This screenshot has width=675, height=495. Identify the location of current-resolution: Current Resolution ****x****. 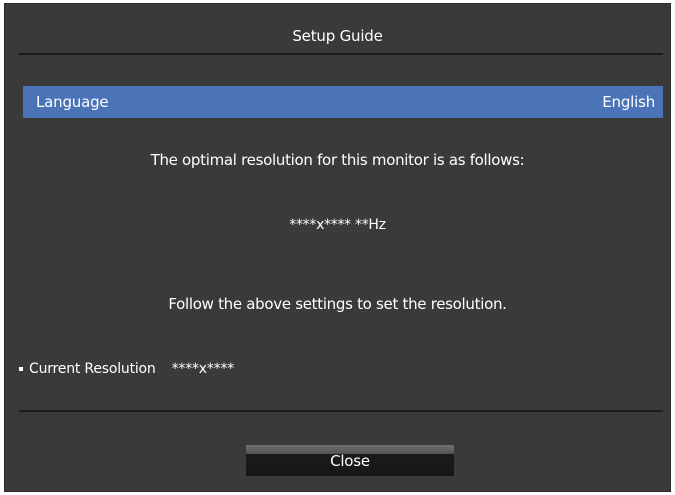
(126, 369).